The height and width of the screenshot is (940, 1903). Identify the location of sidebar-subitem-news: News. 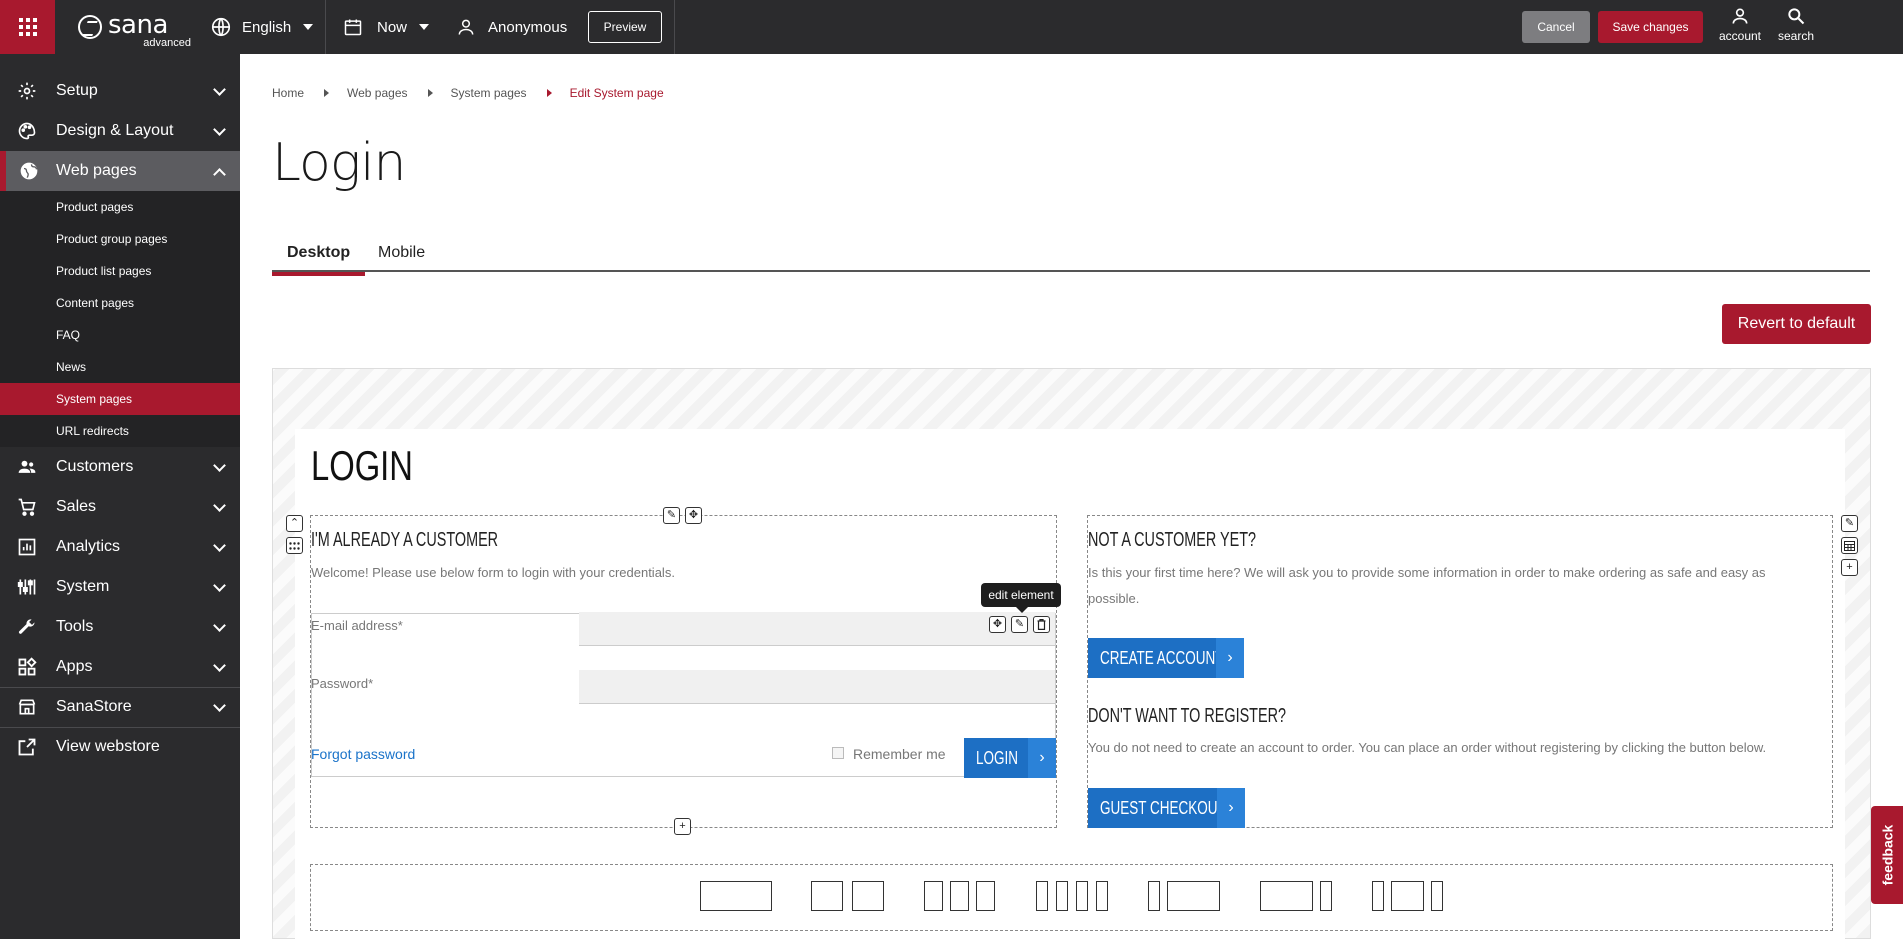
(120, 367).